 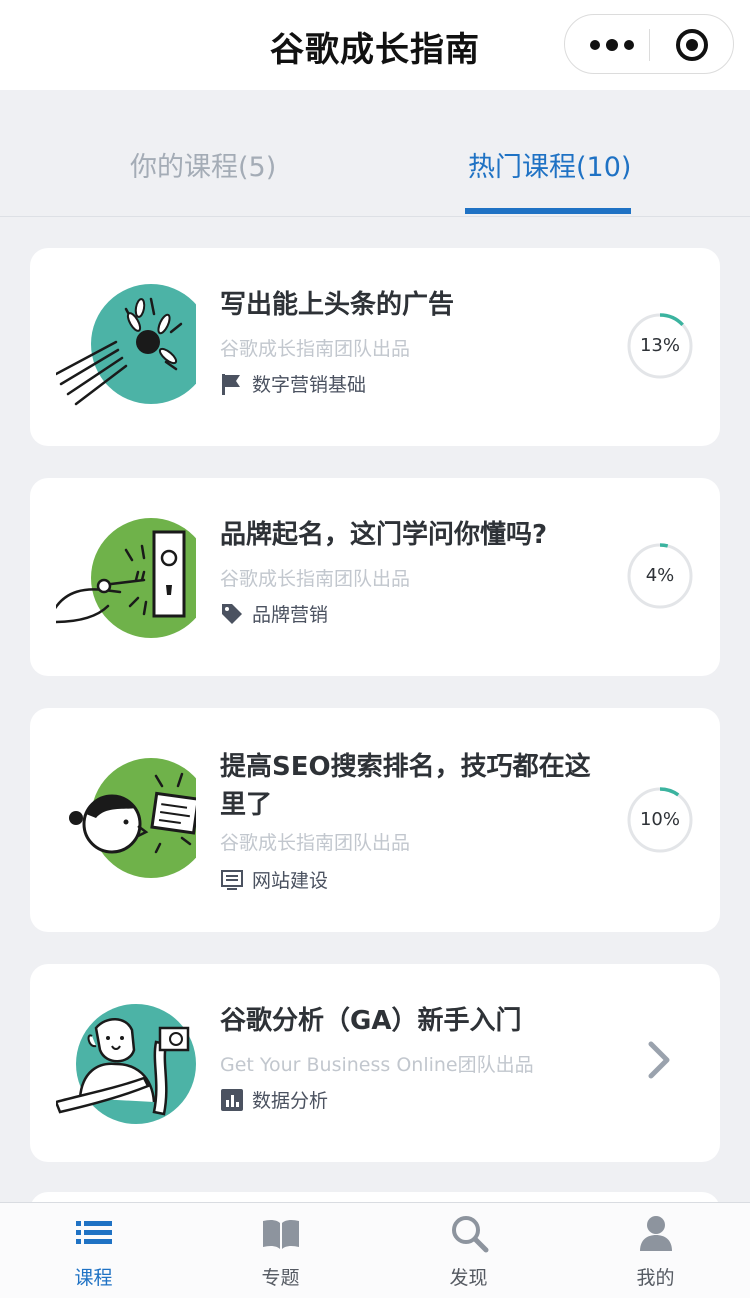 I want to click on course-title: 品牌起名，这门学问你懂吗?, so click(x=425, y=535).